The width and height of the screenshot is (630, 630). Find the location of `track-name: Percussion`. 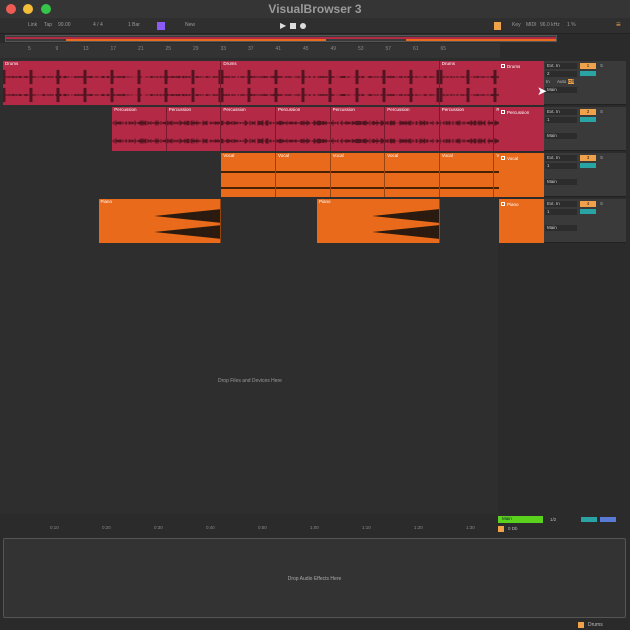

track-name: Percussion is located at coordinates (518, 112).